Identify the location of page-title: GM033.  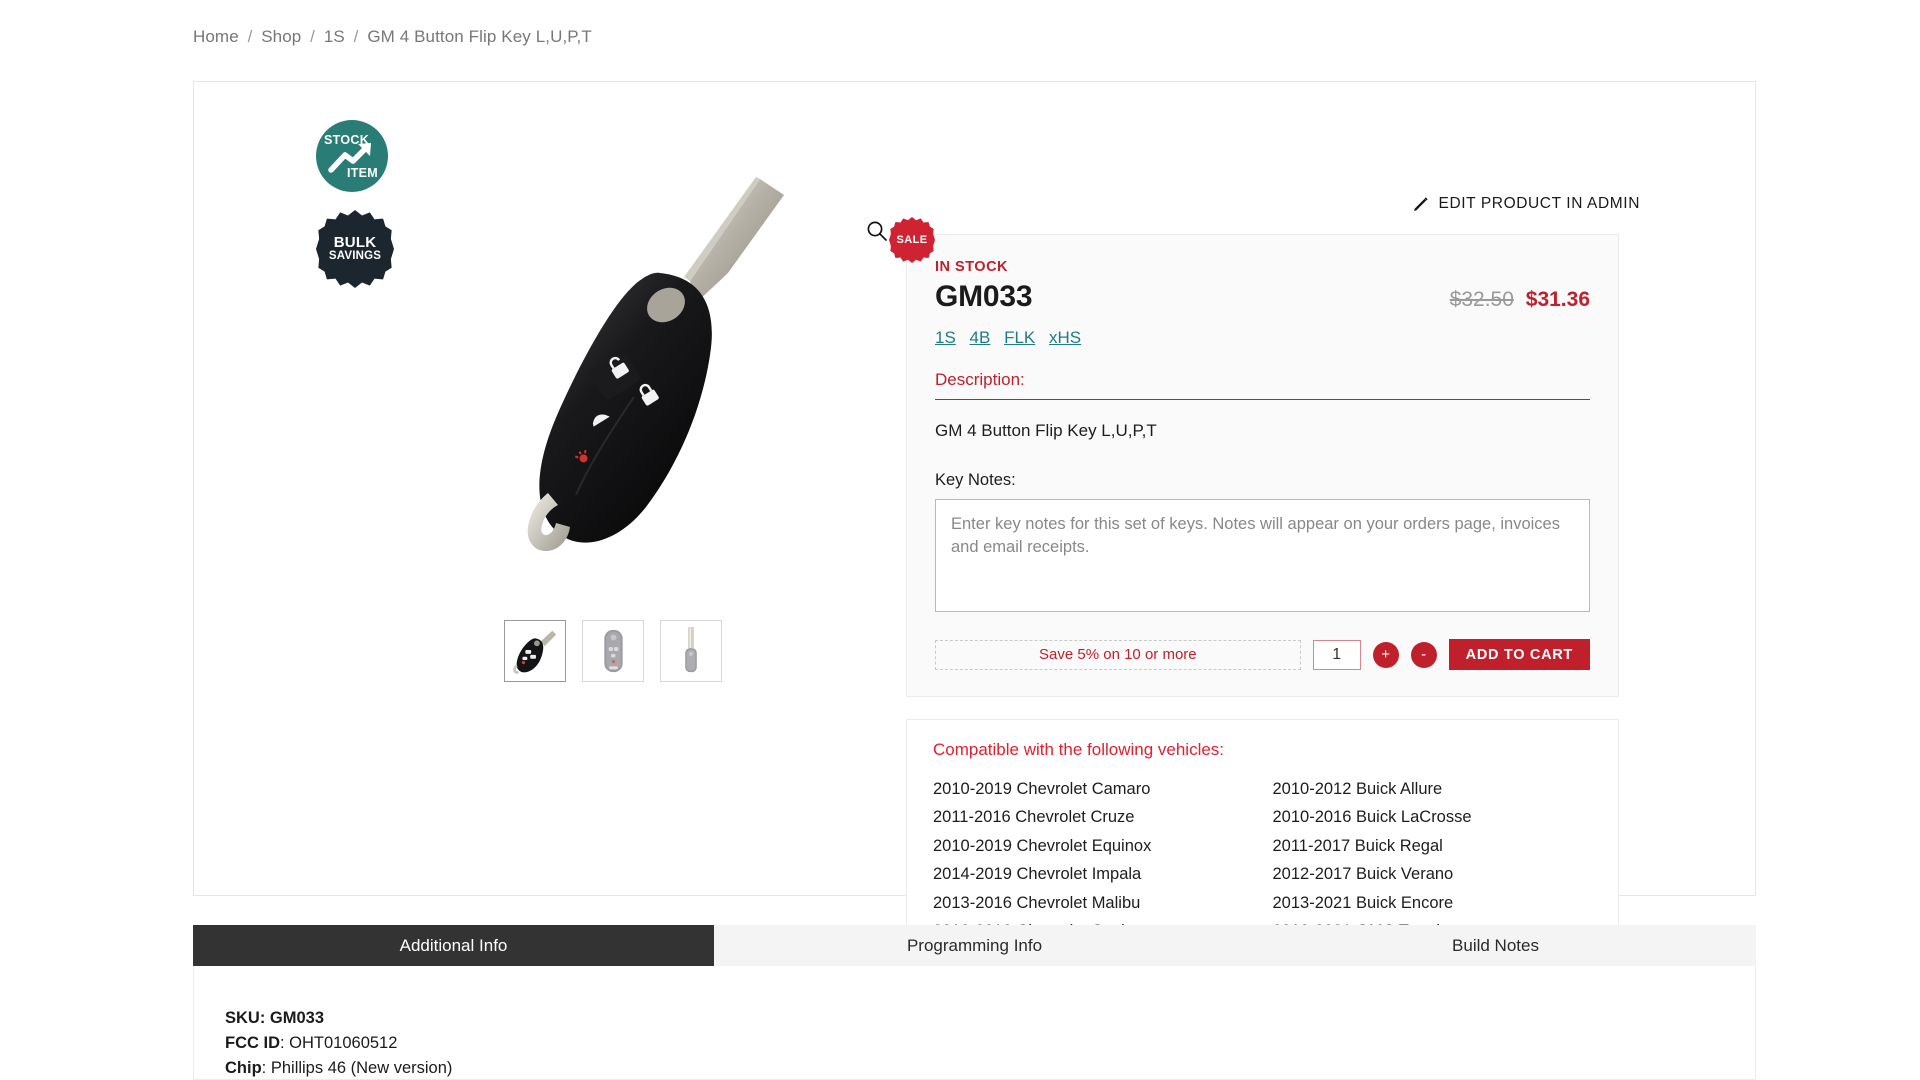
(984, 296).